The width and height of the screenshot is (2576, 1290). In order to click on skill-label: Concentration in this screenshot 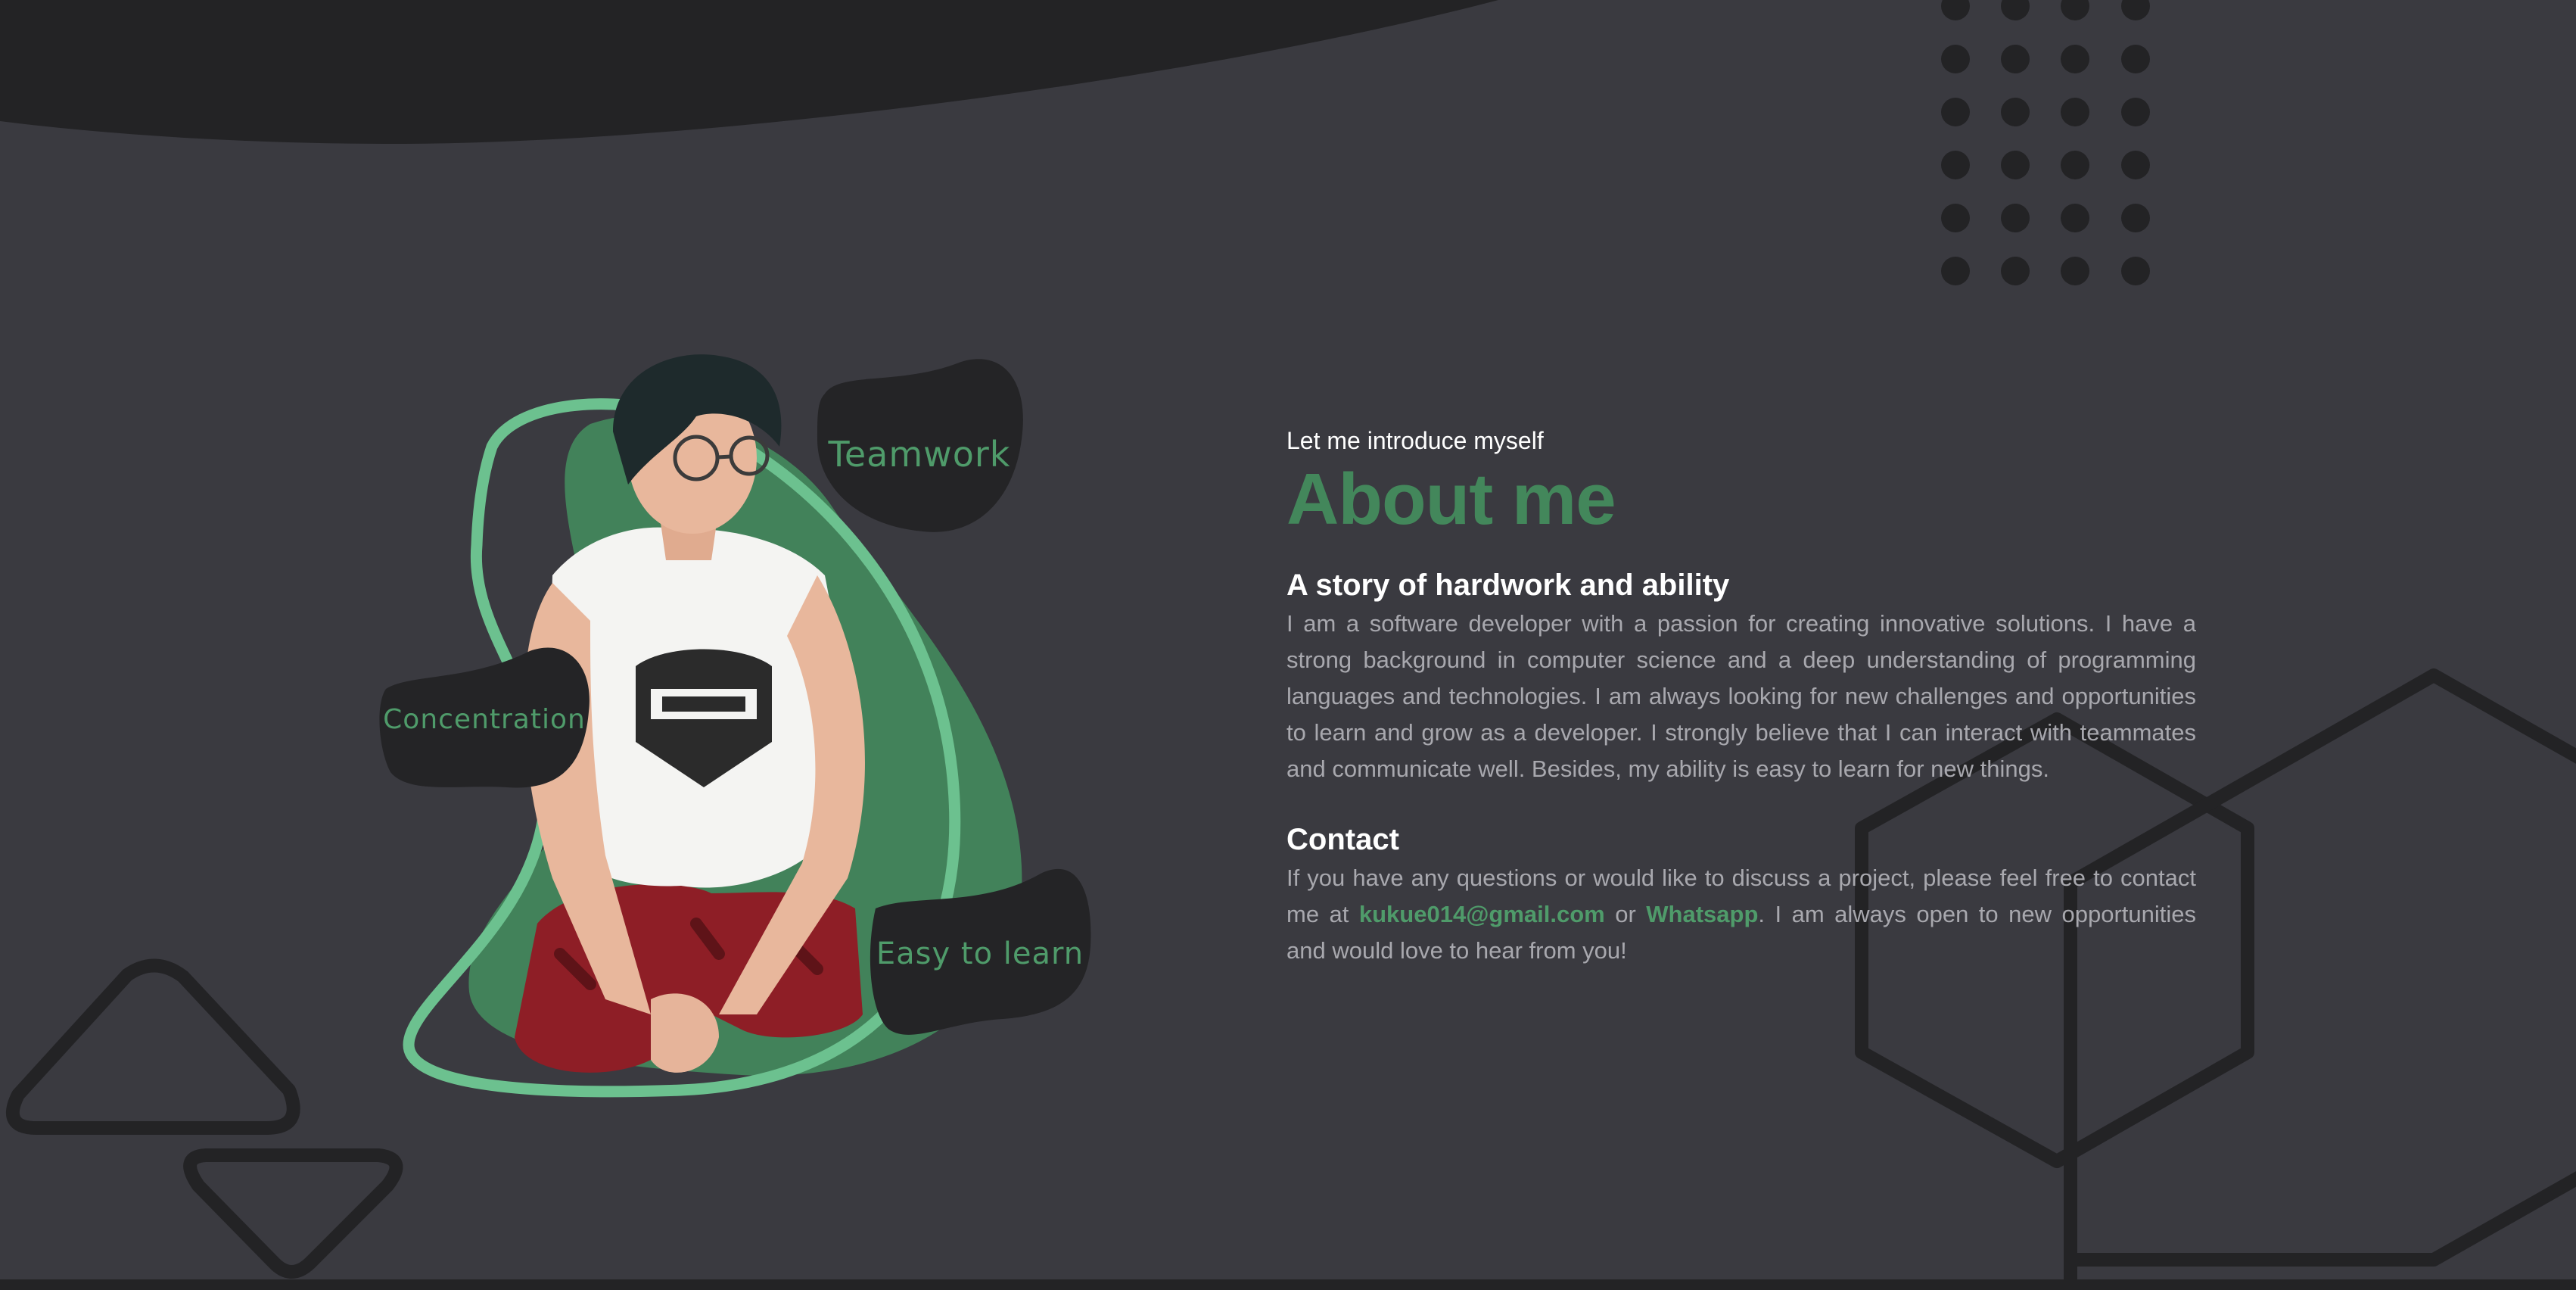, I will do `click(485, 719)`.